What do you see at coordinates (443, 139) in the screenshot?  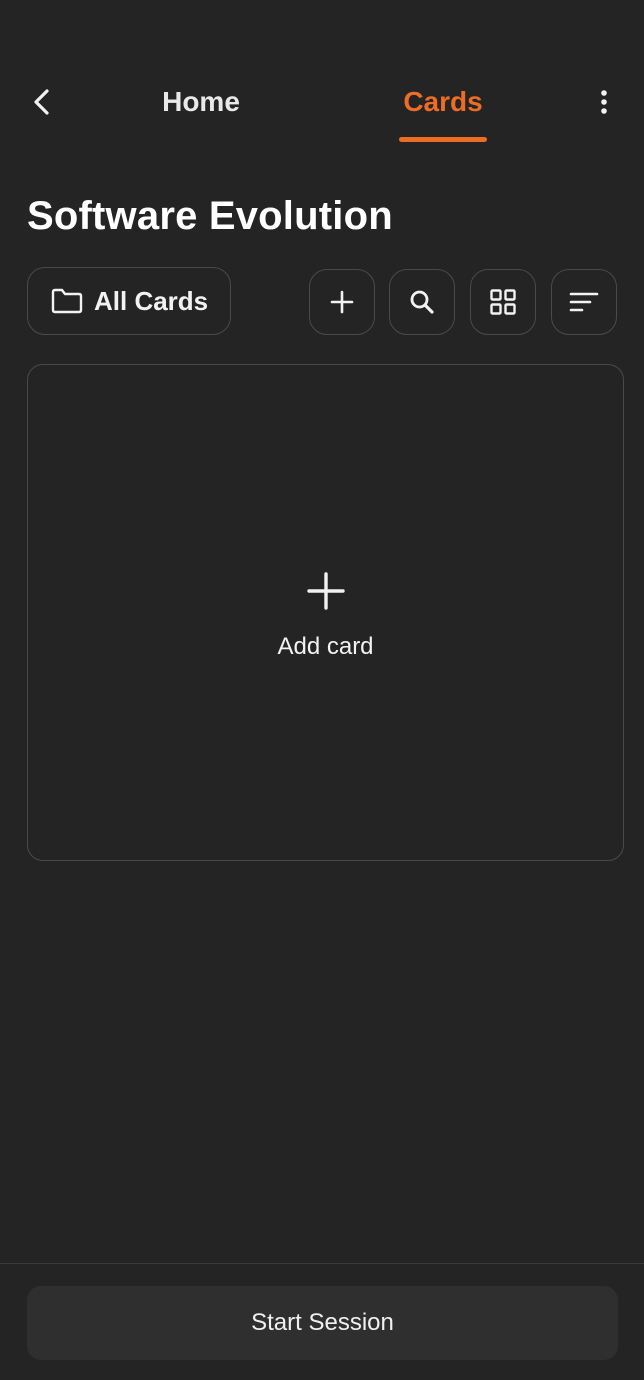 I see `active-tab-indicator` at bounding box center [443, 139].